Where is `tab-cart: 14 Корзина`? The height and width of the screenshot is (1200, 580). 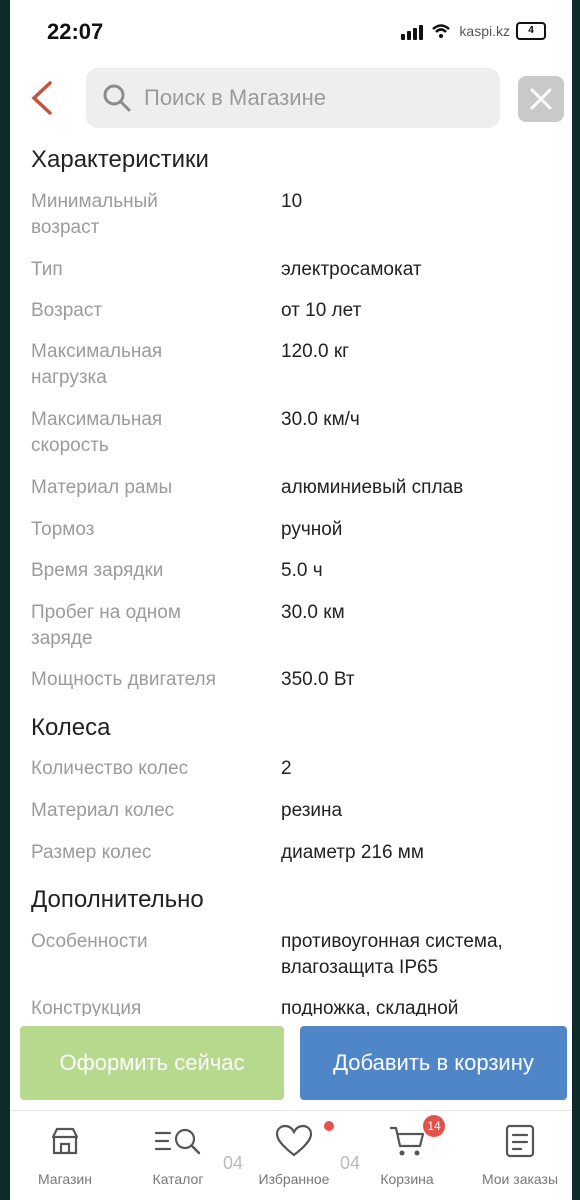
tab-cart: 14 Корзина is located at coordinates (407, 1155).